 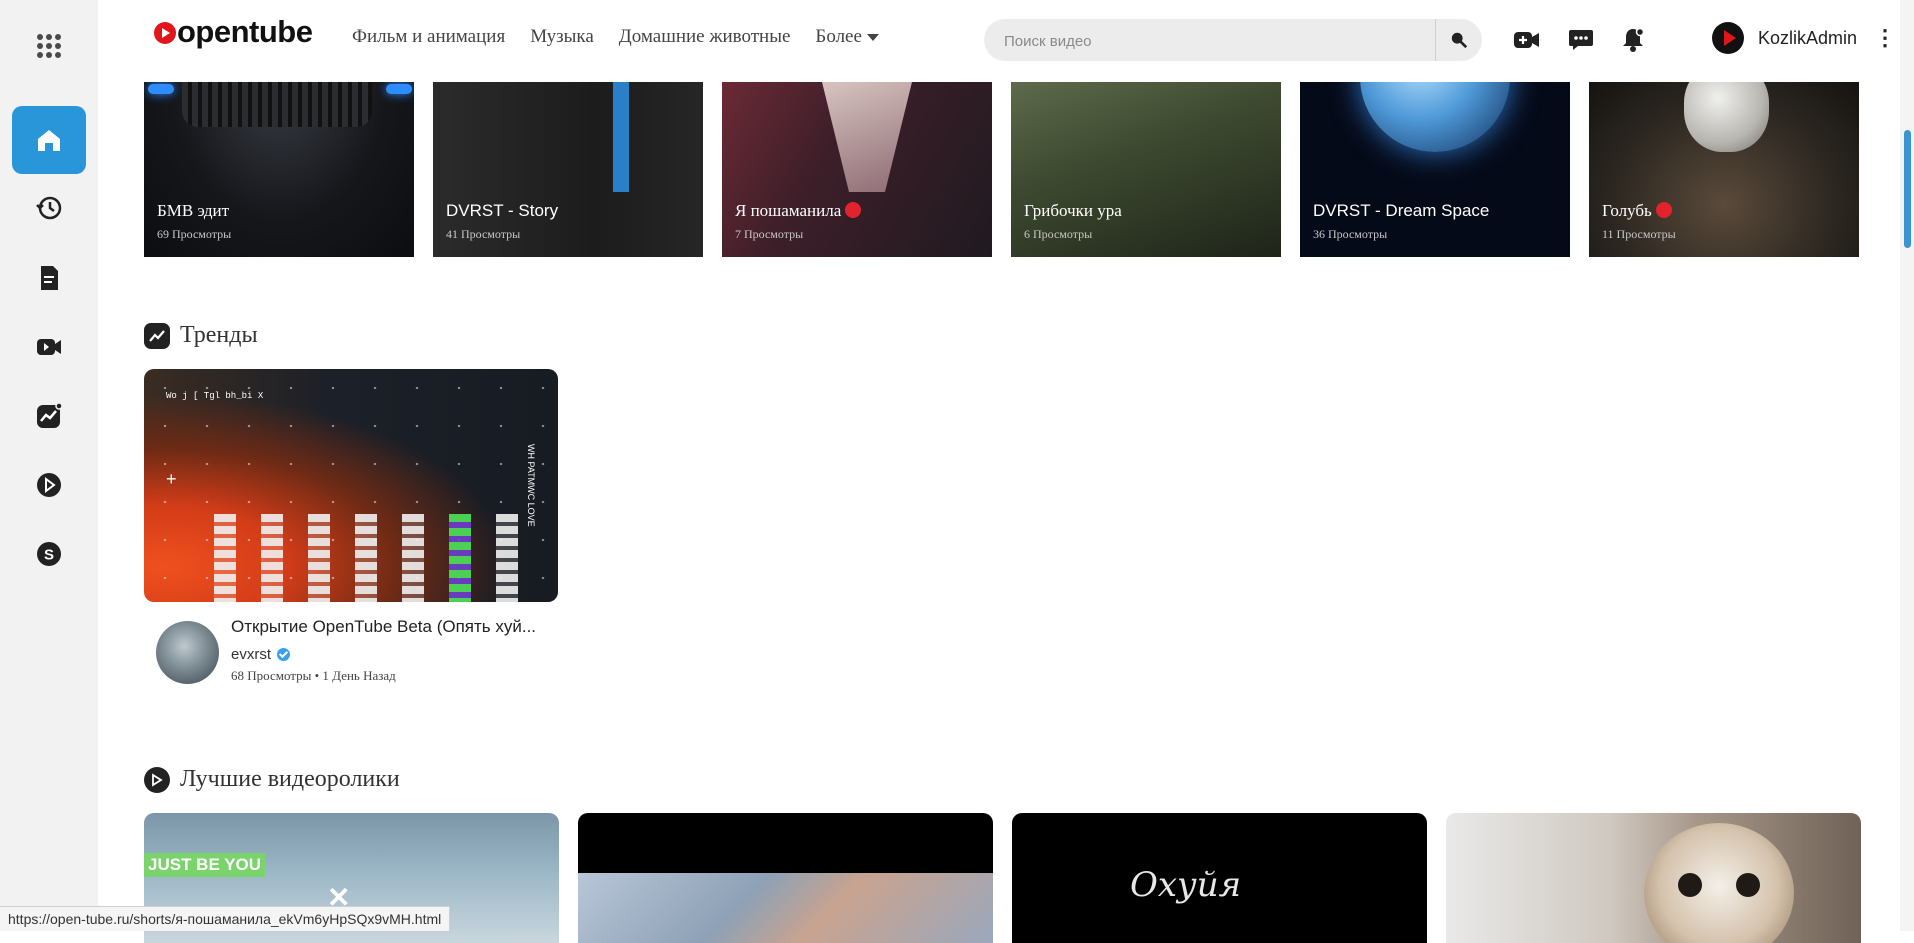 I want to click on thumb-small-text: Wo j [ Tgl bh_bi X, so click(x=215, y=396).